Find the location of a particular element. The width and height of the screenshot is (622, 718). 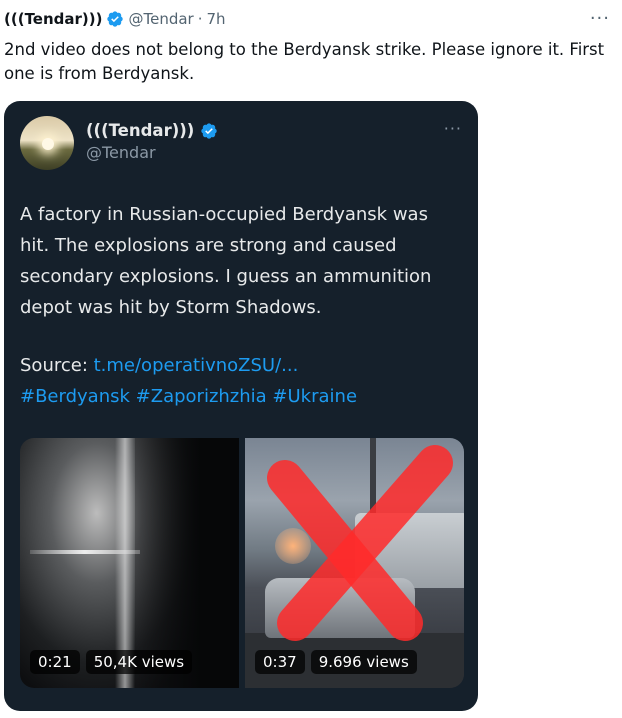

outer-display-name: (((Tendar))) is located at coordinates (53, 19).